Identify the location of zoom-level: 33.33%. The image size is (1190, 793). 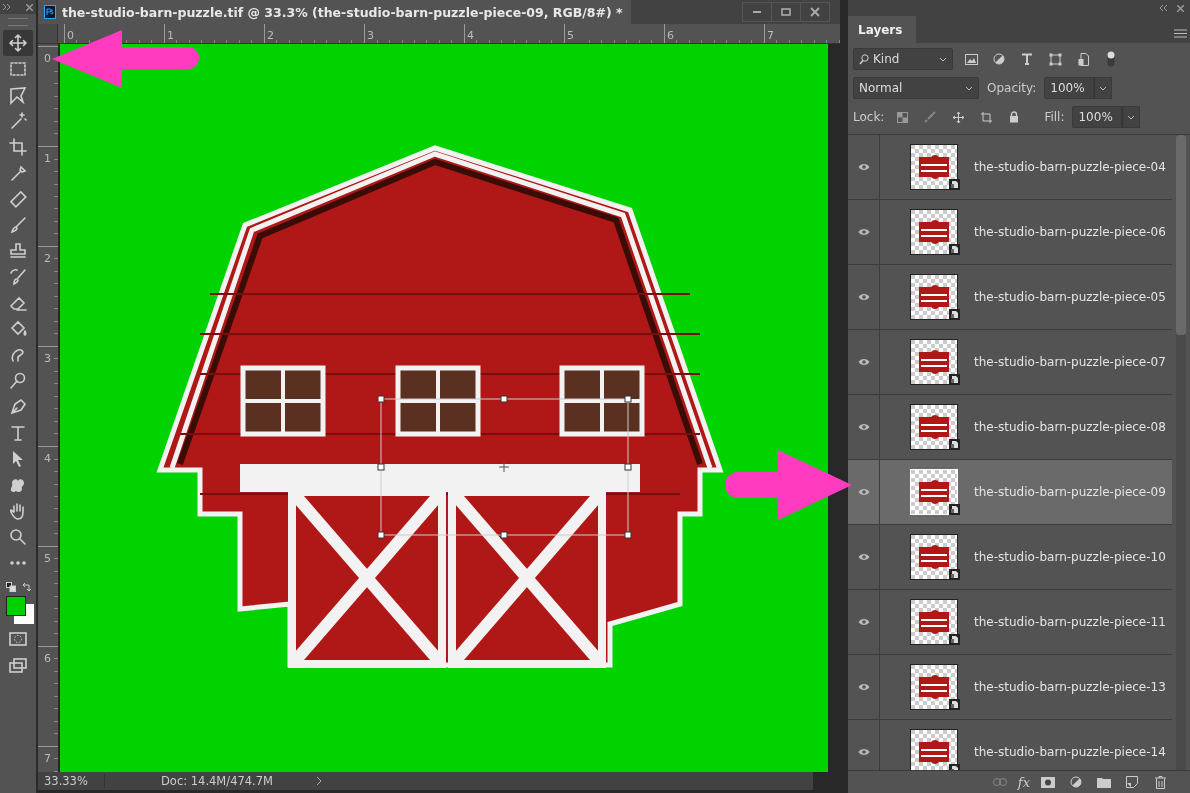
(71, 781).